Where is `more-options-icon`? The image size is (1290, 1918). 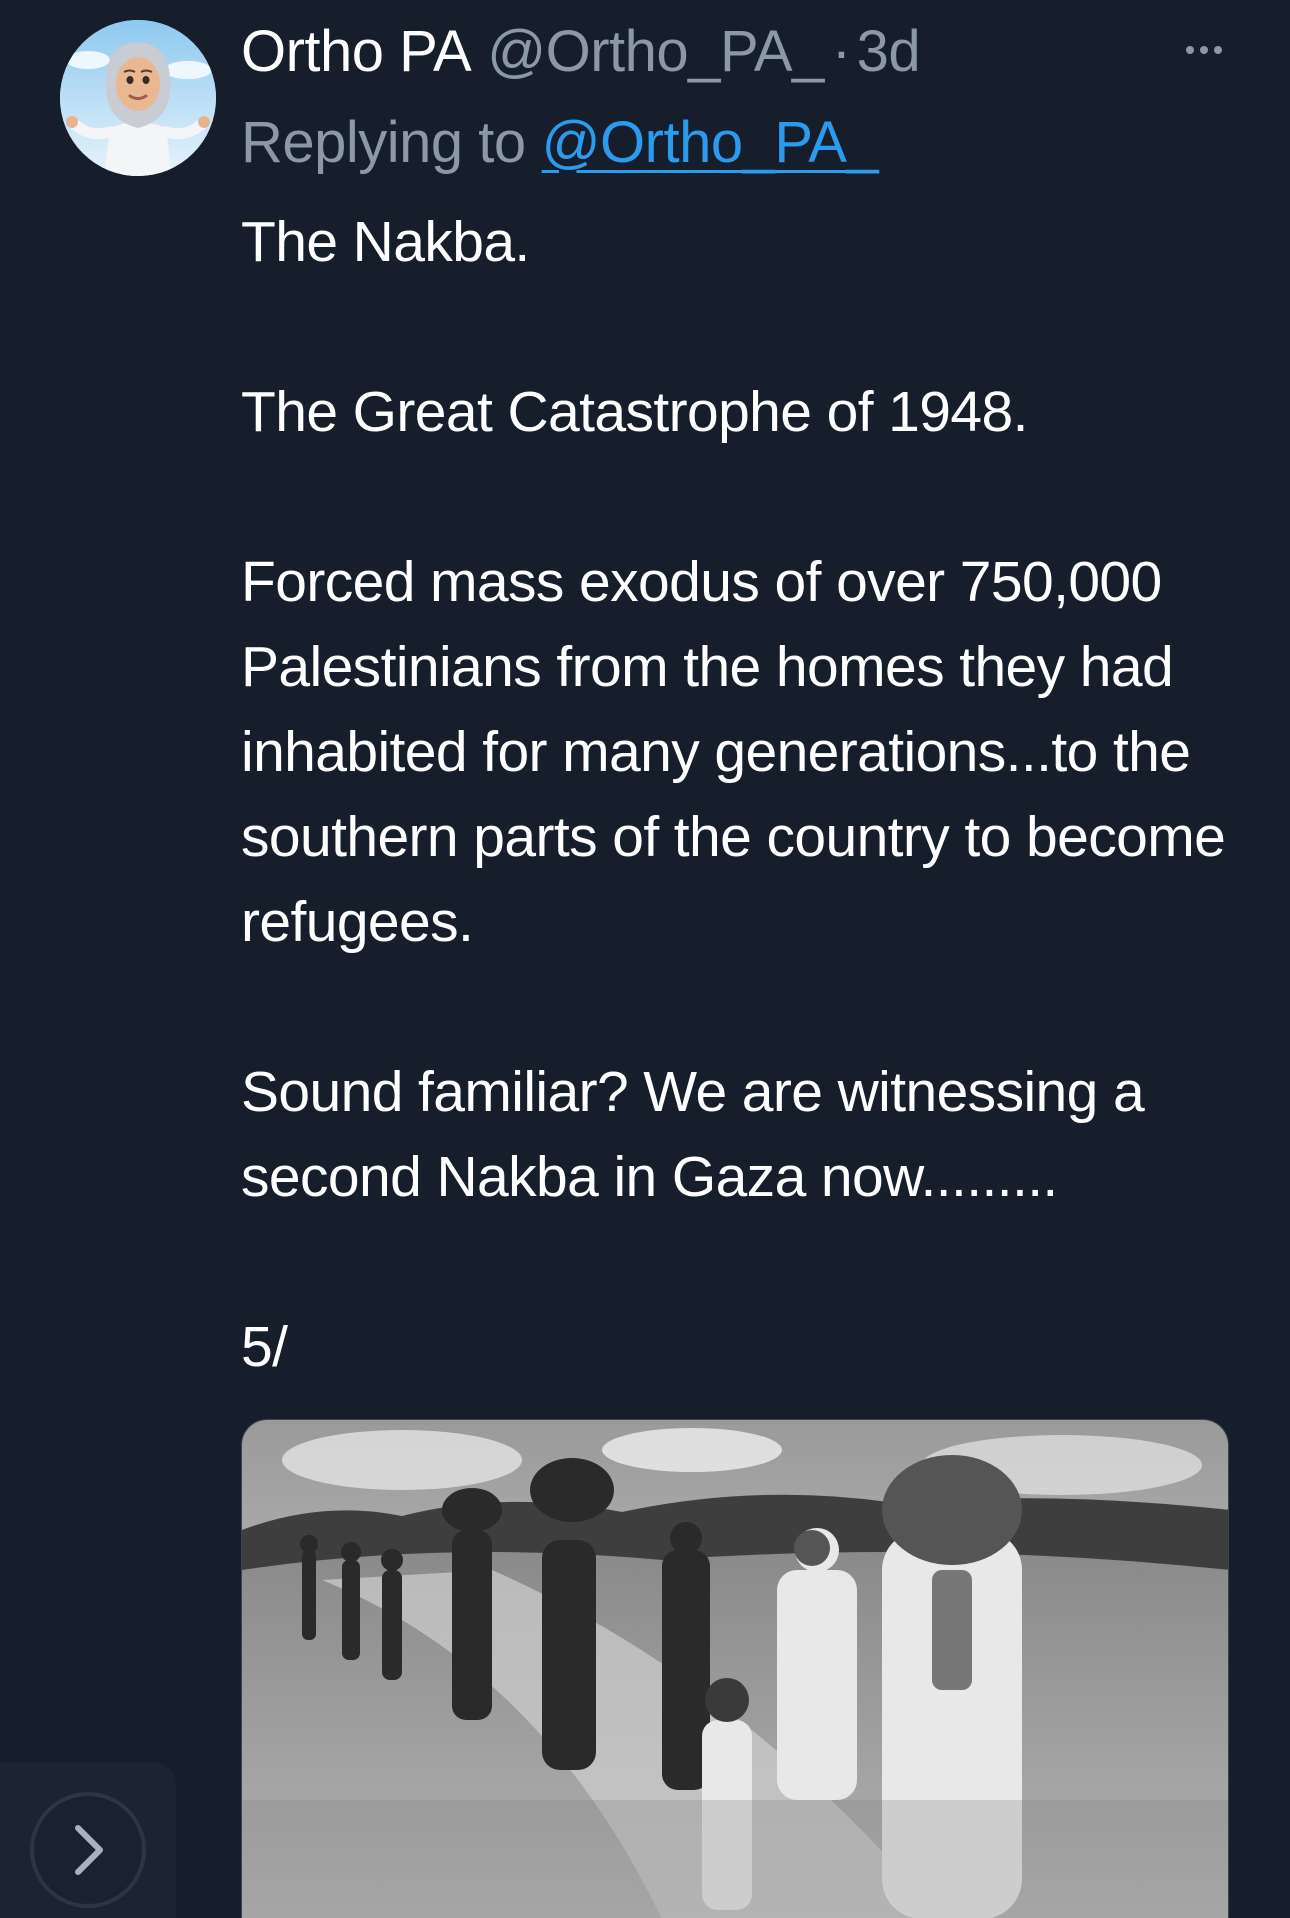 more-options-icon is located at coordinates (1204, 50).